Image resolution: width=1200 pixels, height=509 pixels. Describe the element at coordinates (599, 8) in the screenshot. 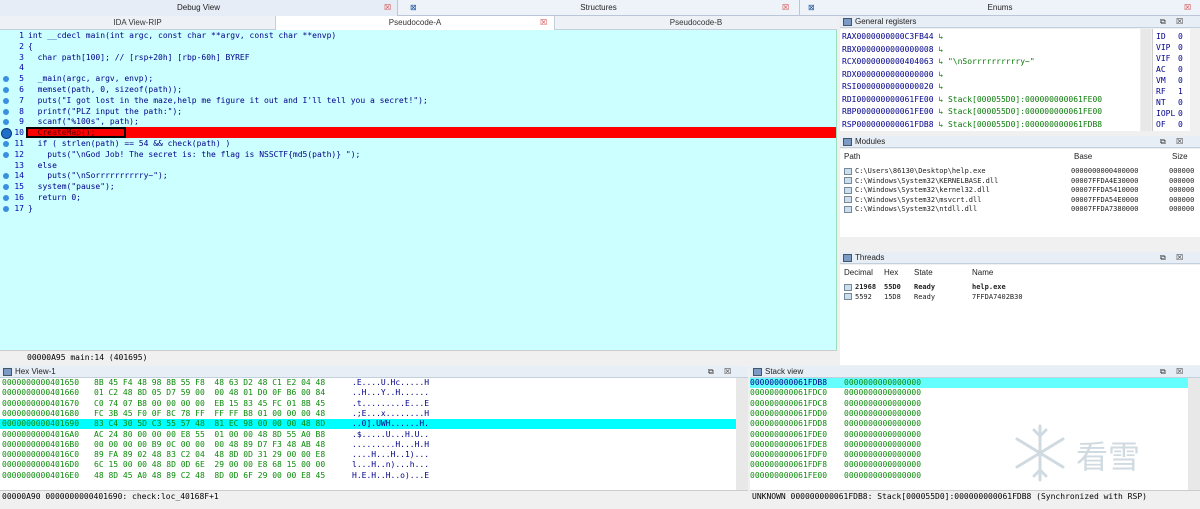

I see `tab-structures: ⊠ Structures ☒` at that location.